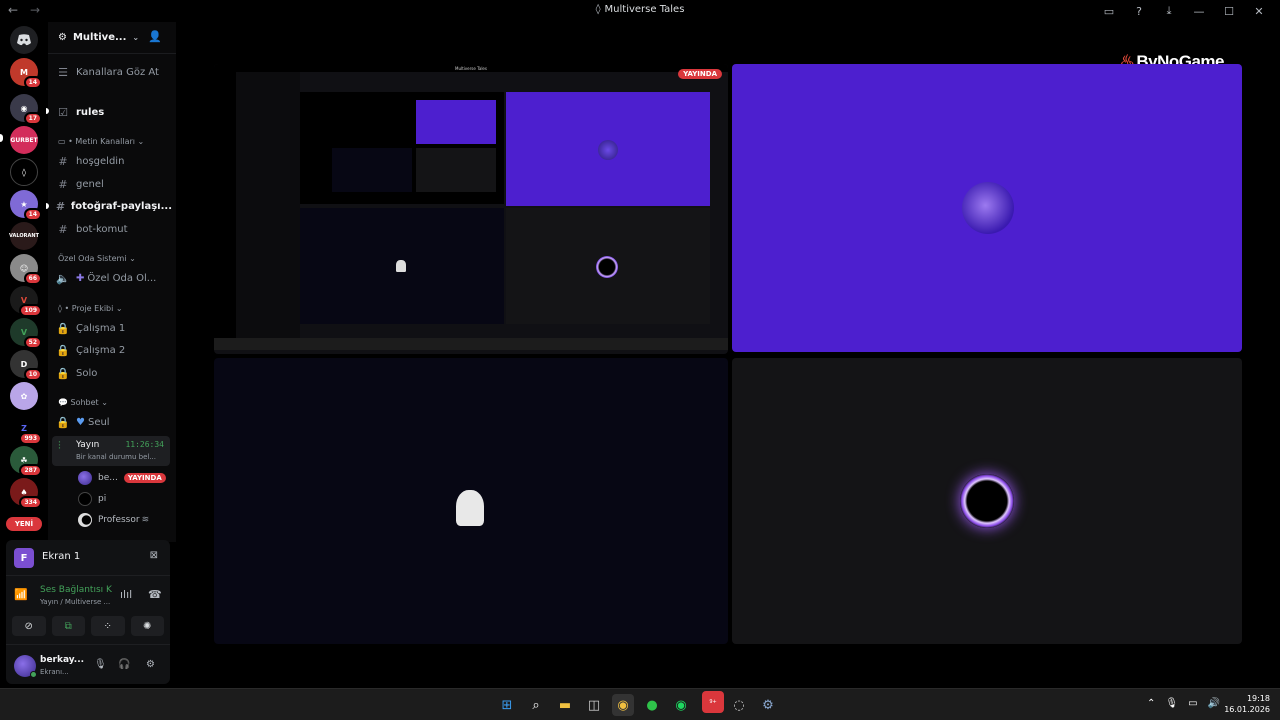 The image size is (1280, 720). I want to click on category-project: ◊ • Proje Ekibi ⌄, so click(90, 308).